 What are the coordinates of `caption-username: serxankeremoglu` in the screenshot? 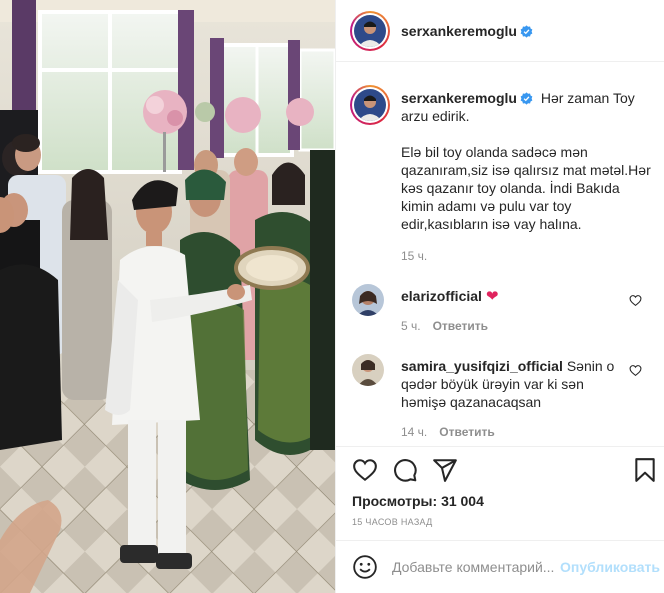 It's located at (467, 98).